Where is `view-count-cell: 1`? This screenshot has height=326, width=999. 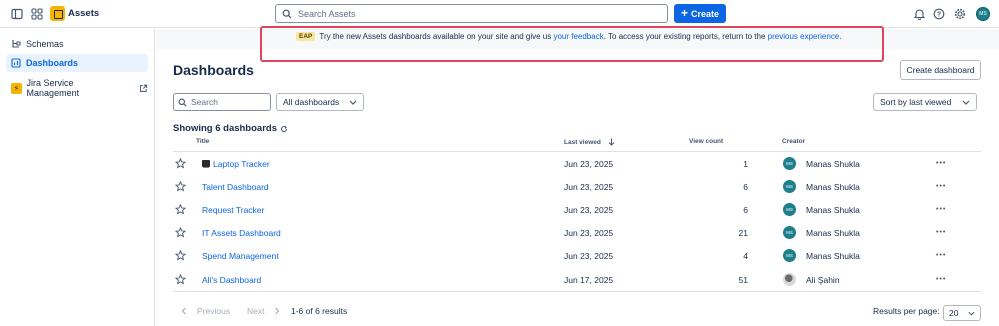 view-count-cell: 1 is located at coordinates (745, 163).